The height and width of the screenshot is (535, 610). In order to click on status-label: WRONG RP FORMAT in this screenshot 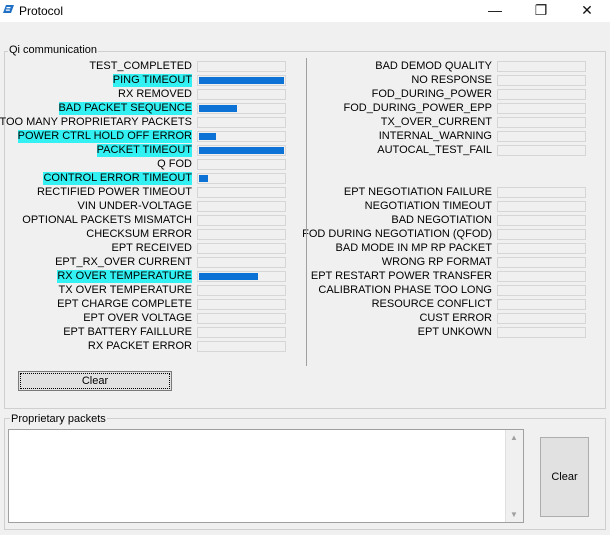, I will do `click(436, 262)`.